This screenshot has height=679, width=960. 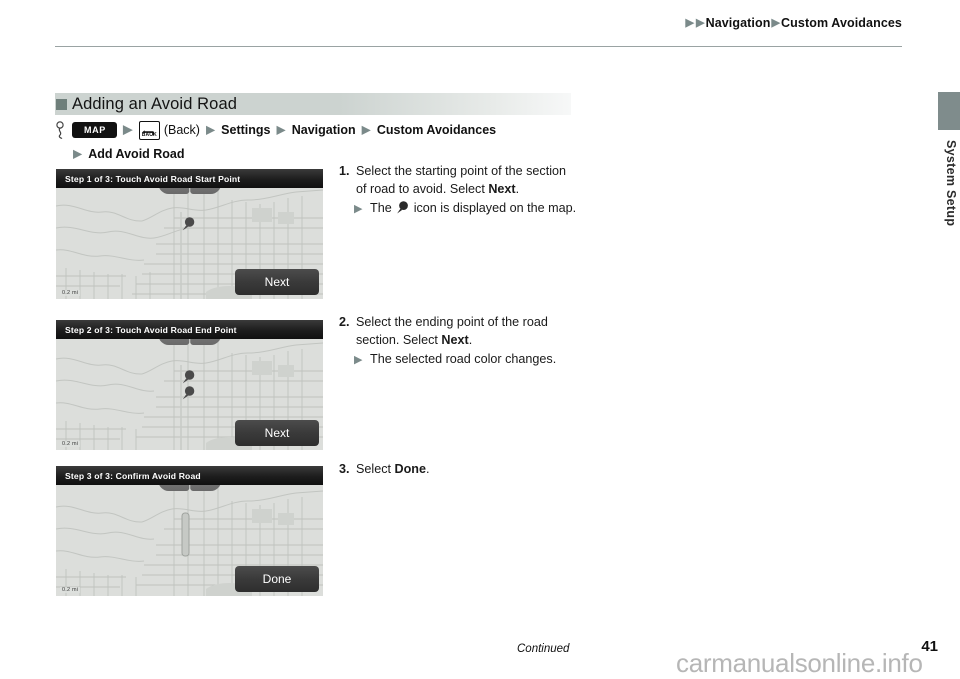 What do you see at coordinates (70, 293) in the screenshot?
I see `map-scale-1: 0.2 mi` at bounding box center [70, 293].